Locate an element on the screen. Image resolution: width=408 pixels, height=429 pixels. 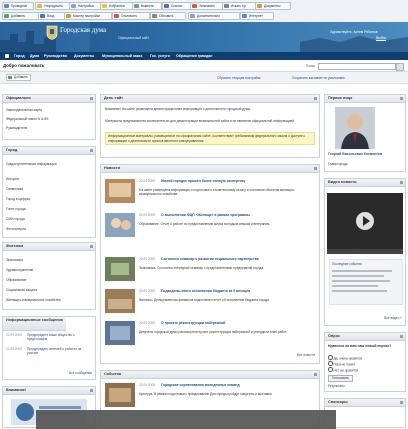
sidebar-item: Гости города is located at coordinates (16, 209).